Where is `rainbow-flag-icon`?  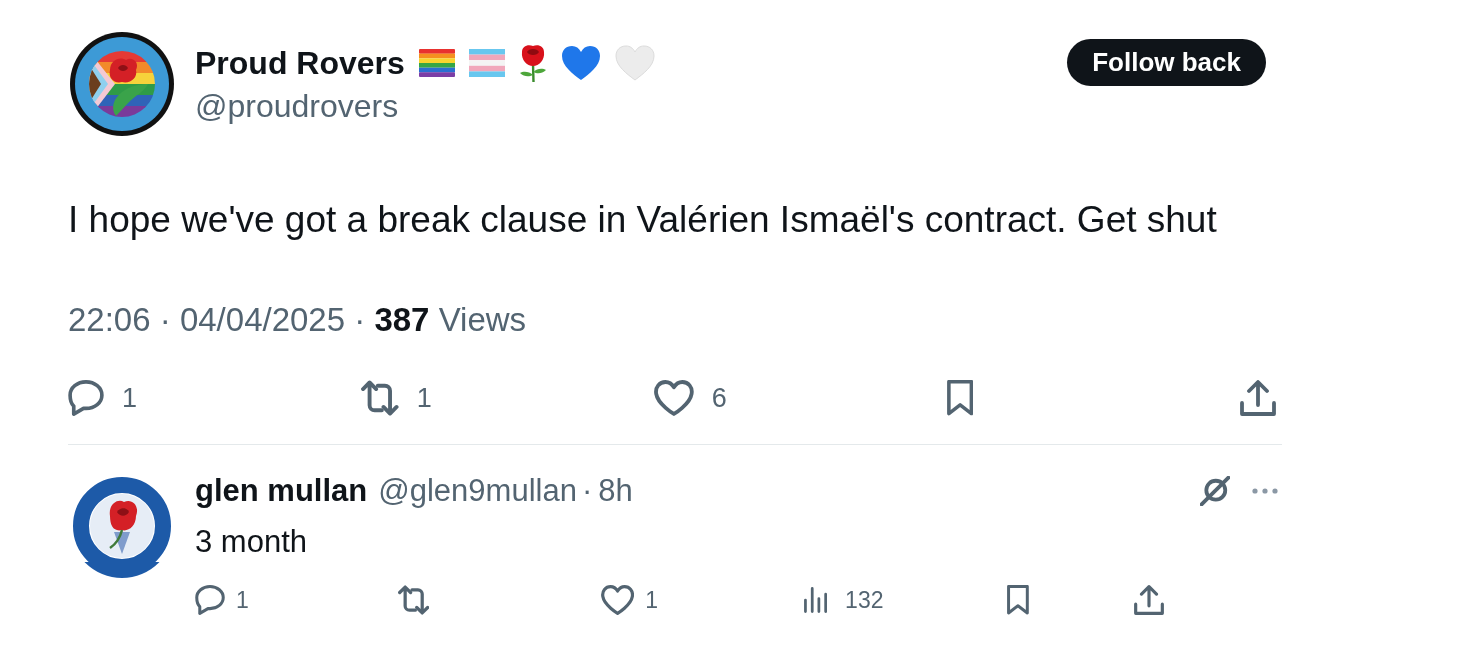 rainbow-flag-icon is located at coordinates (436, 63).